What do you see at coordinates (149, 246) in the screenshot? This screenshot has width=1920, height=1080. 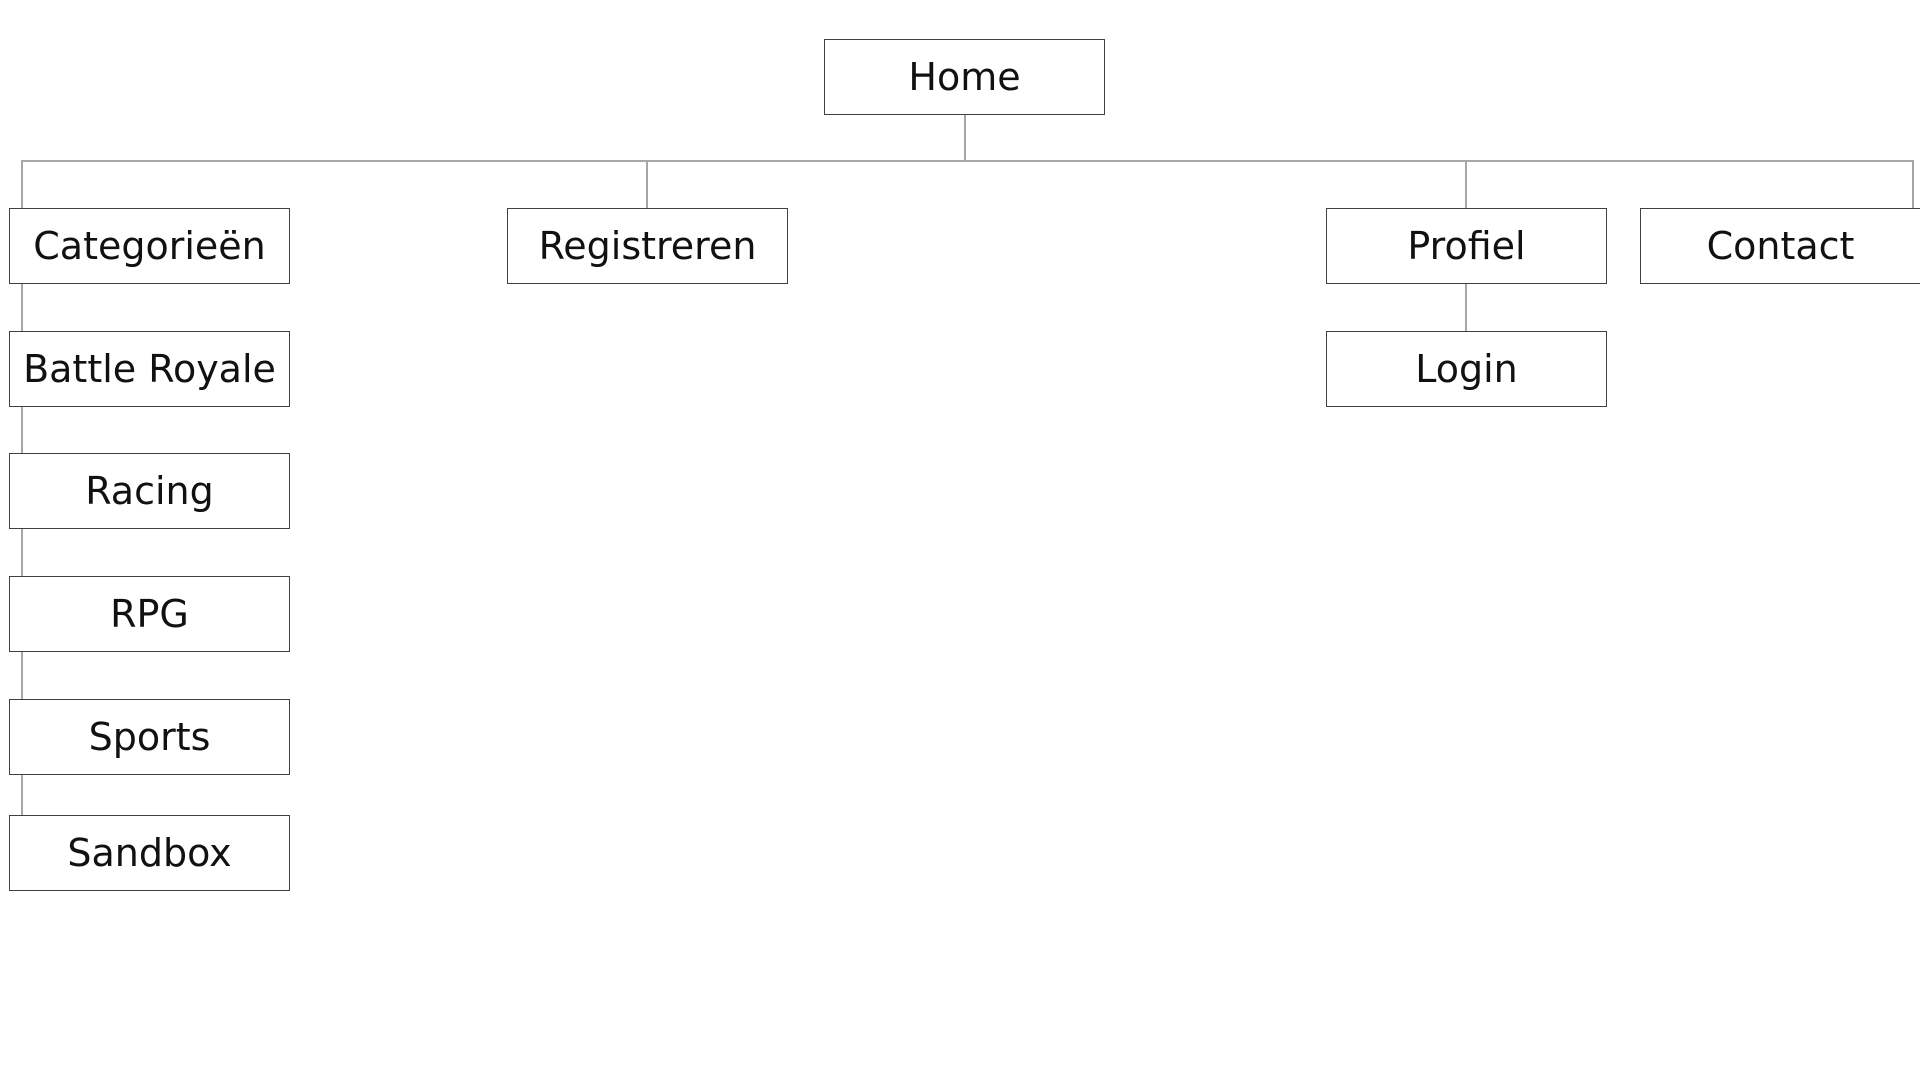 I see `node-categorieen: Categorieën` at bounding box center [149, 246].